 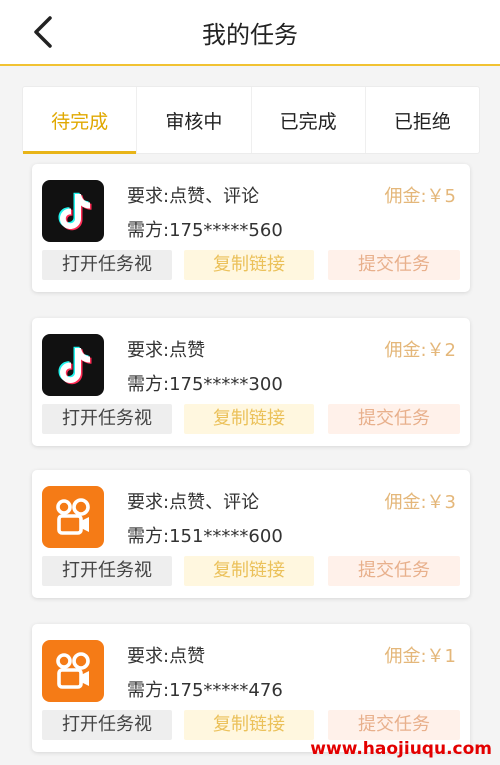 What do you see at coordinates (205, 536) in the screenshot?
I see `task-requester: 需方:151*****600` at bounding box center [205, 536].